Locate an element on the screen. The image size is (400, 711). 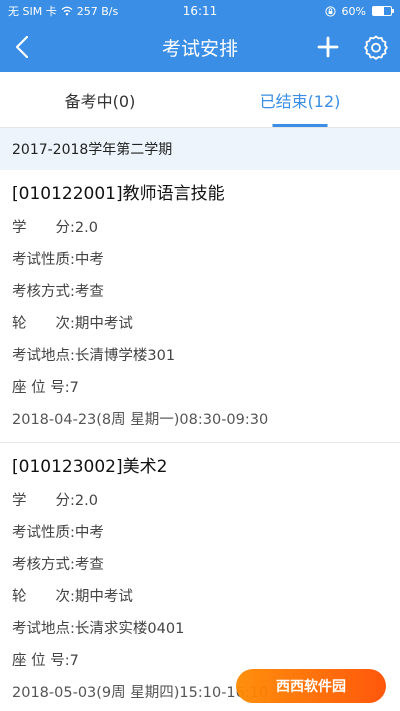
status-left: 无 SIM 卡 257 B/s is located at coordinates (63, 11).